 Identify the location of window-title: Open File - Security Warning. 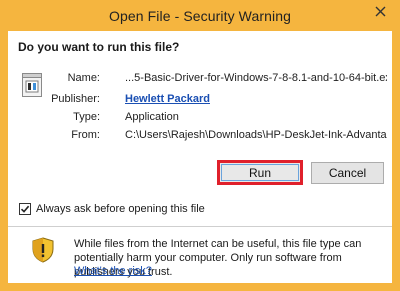
(199, 16).